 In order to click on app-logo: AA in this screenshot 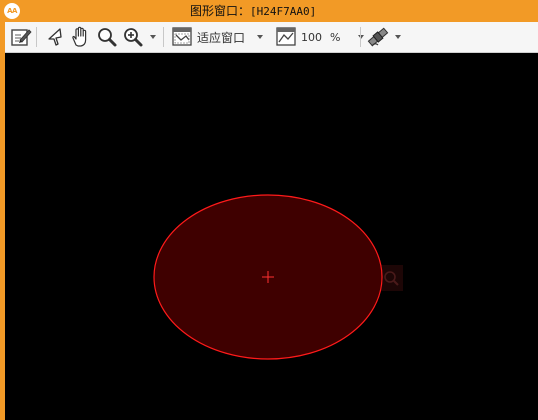, I will do `click(12, 11)`.